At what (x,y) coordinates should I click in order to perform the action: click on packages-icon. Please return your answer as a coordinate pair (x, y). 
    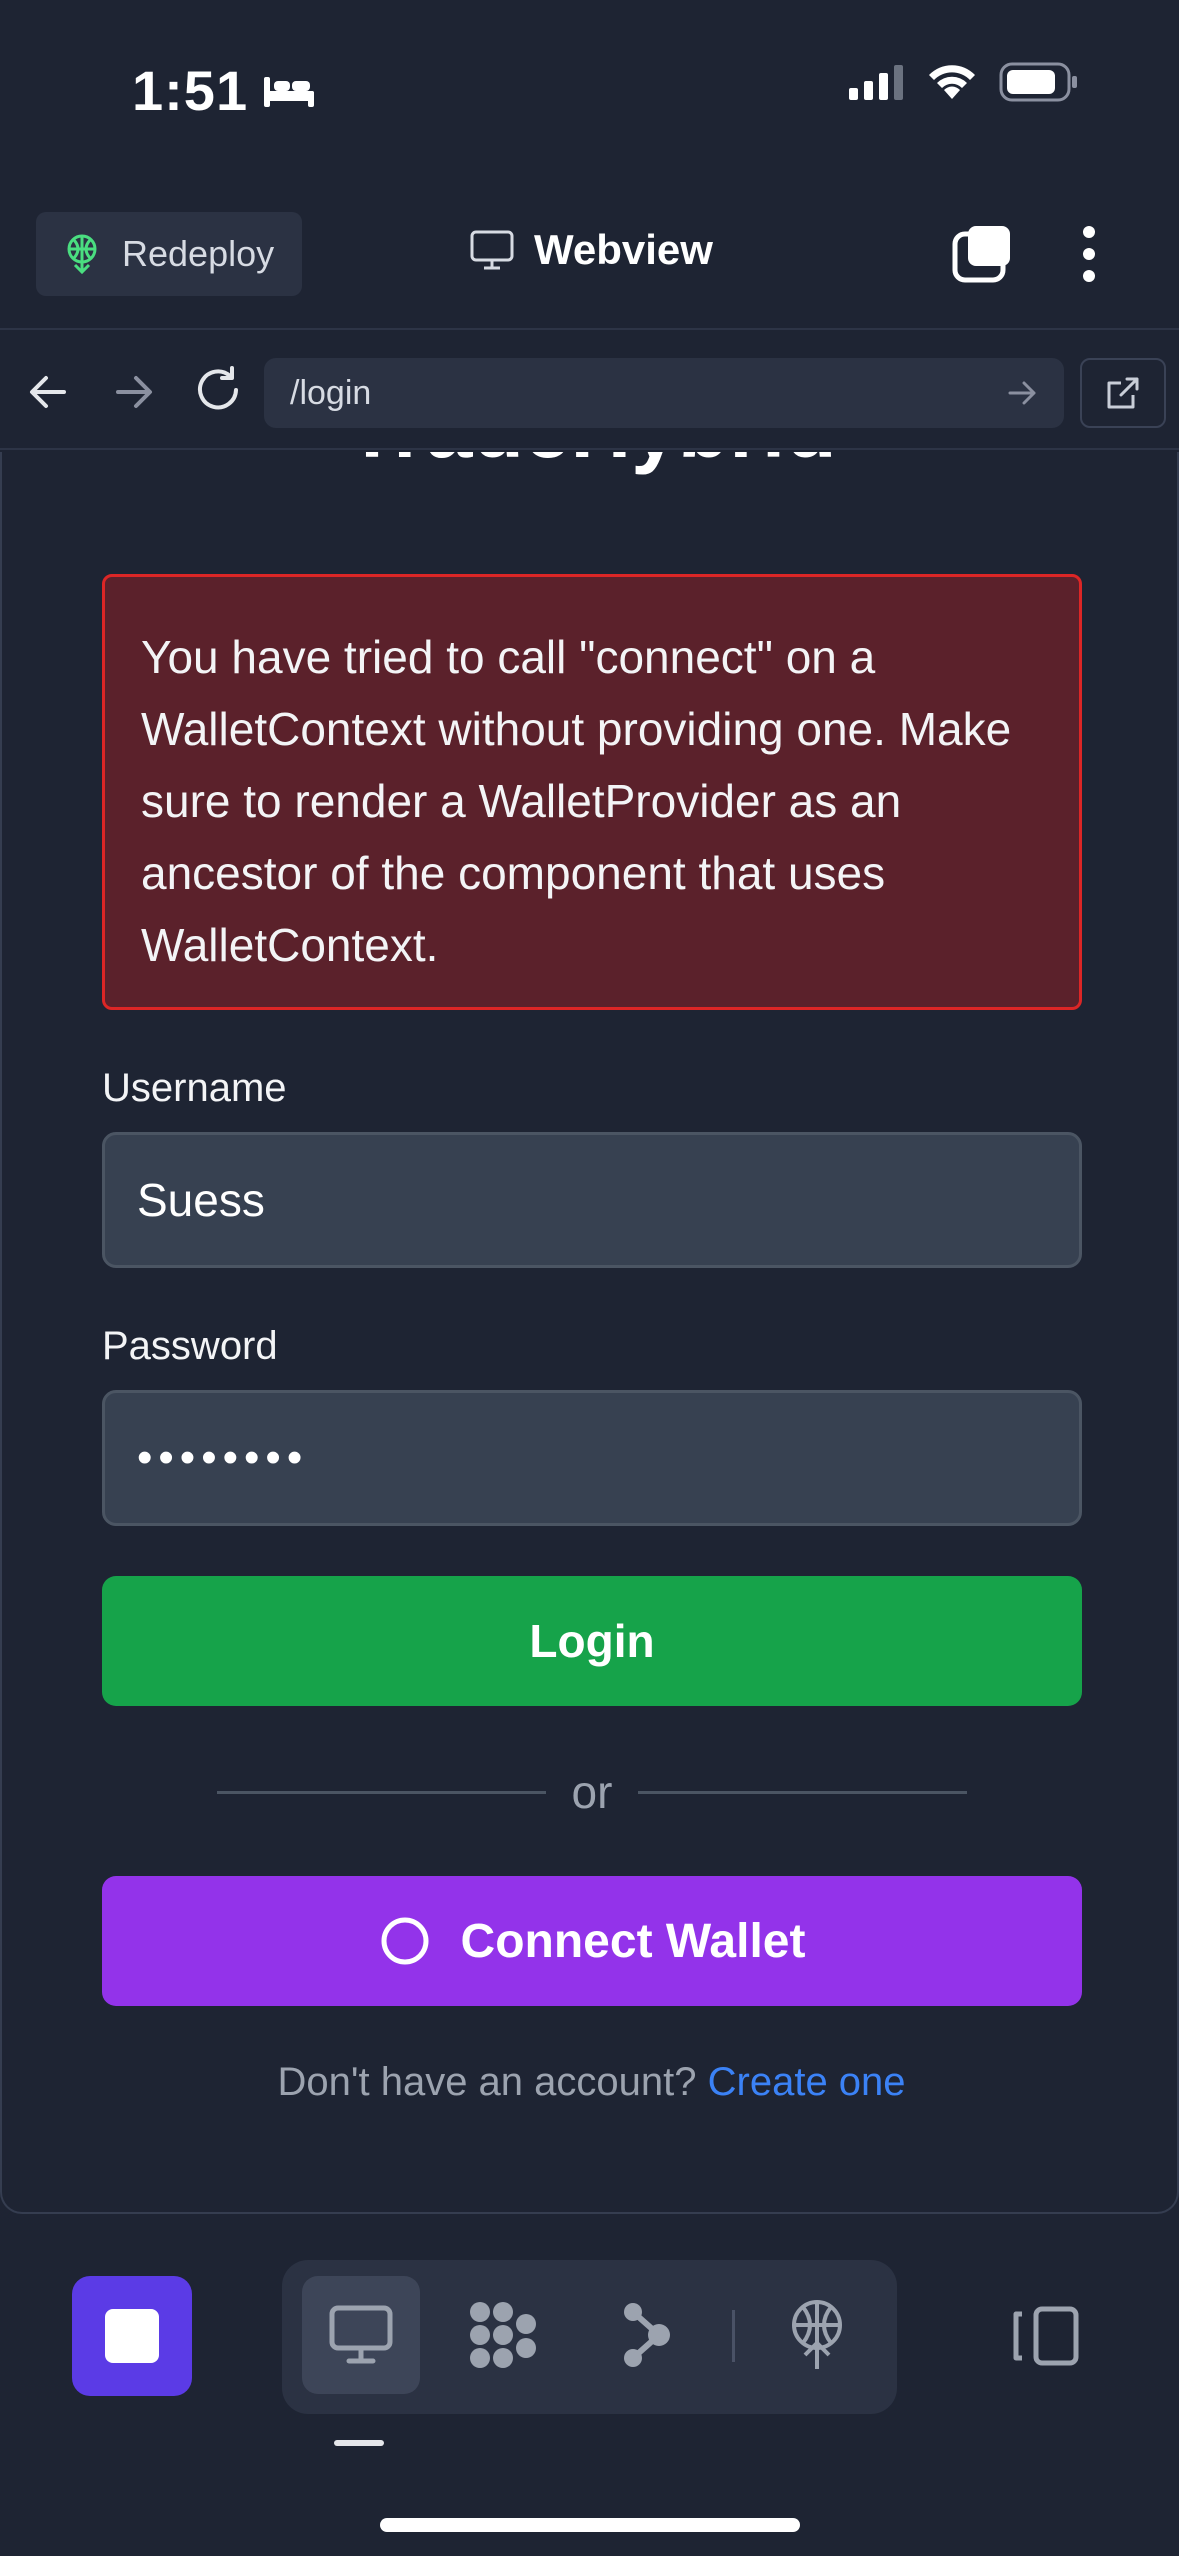
    Looking at the image, I should click on (503, 2335).